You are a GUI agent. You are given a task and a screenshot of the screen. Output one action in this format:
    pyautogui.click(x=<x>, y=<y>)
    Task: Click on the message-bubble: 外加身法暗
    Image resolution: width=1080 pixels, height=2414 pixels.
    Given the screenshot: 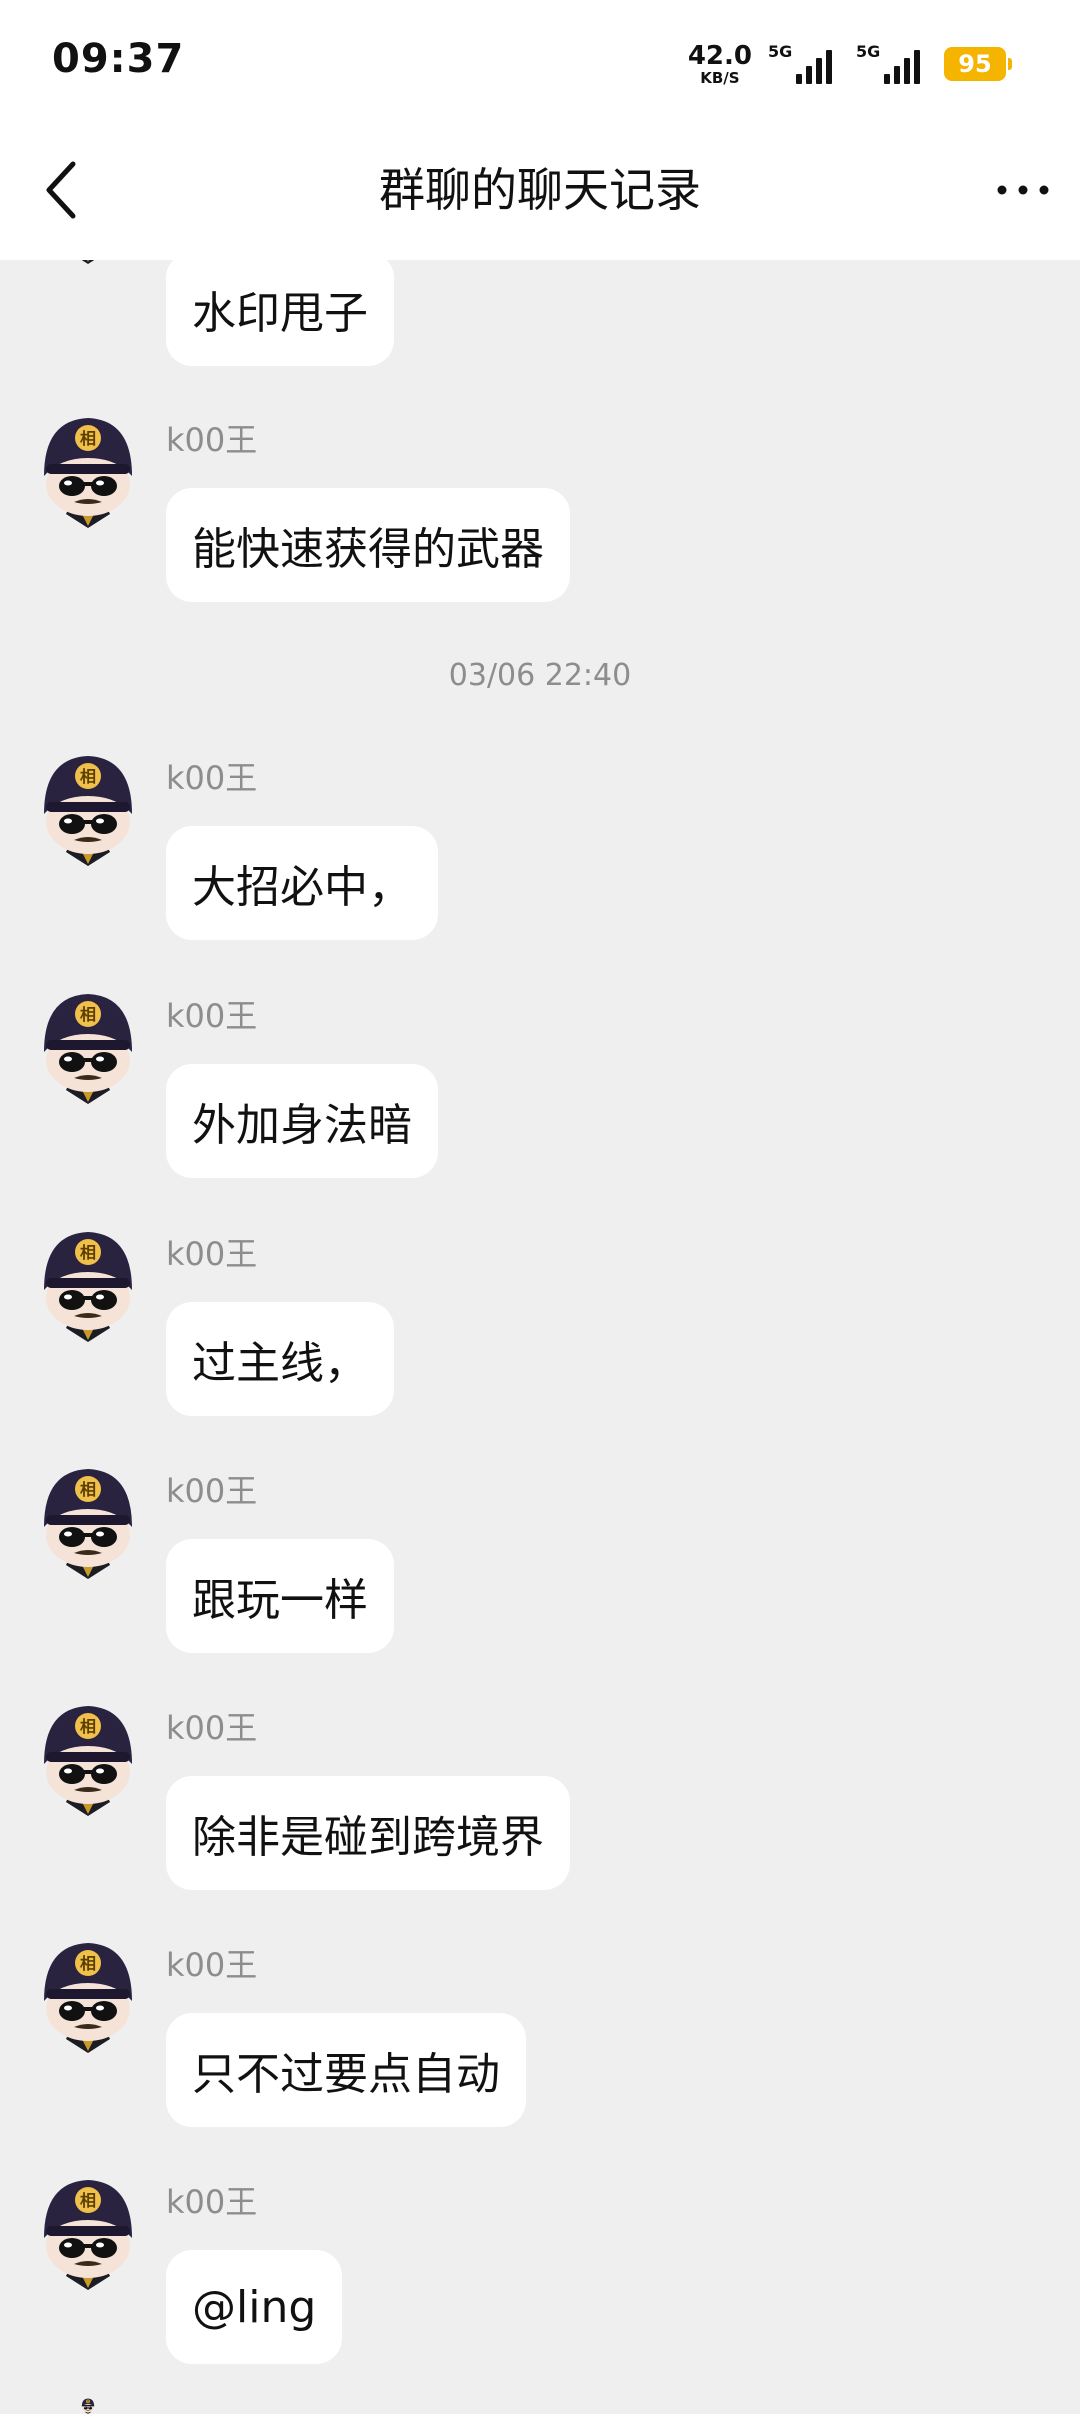 What is the action you would take?
    pyautogui.click(x=302, y=1121)
    